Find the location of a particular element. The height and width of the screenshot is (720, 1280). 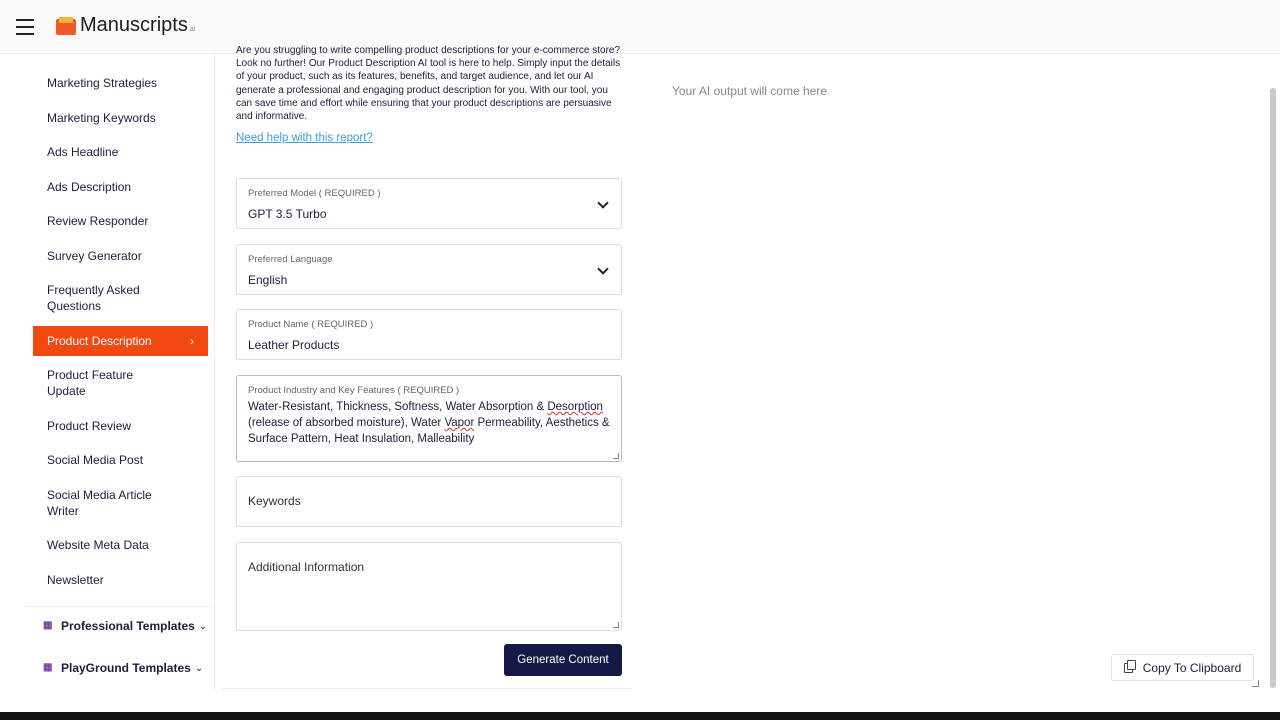

sidebar-item-review-responder: Review Responder is located at coordinates (120, 221).